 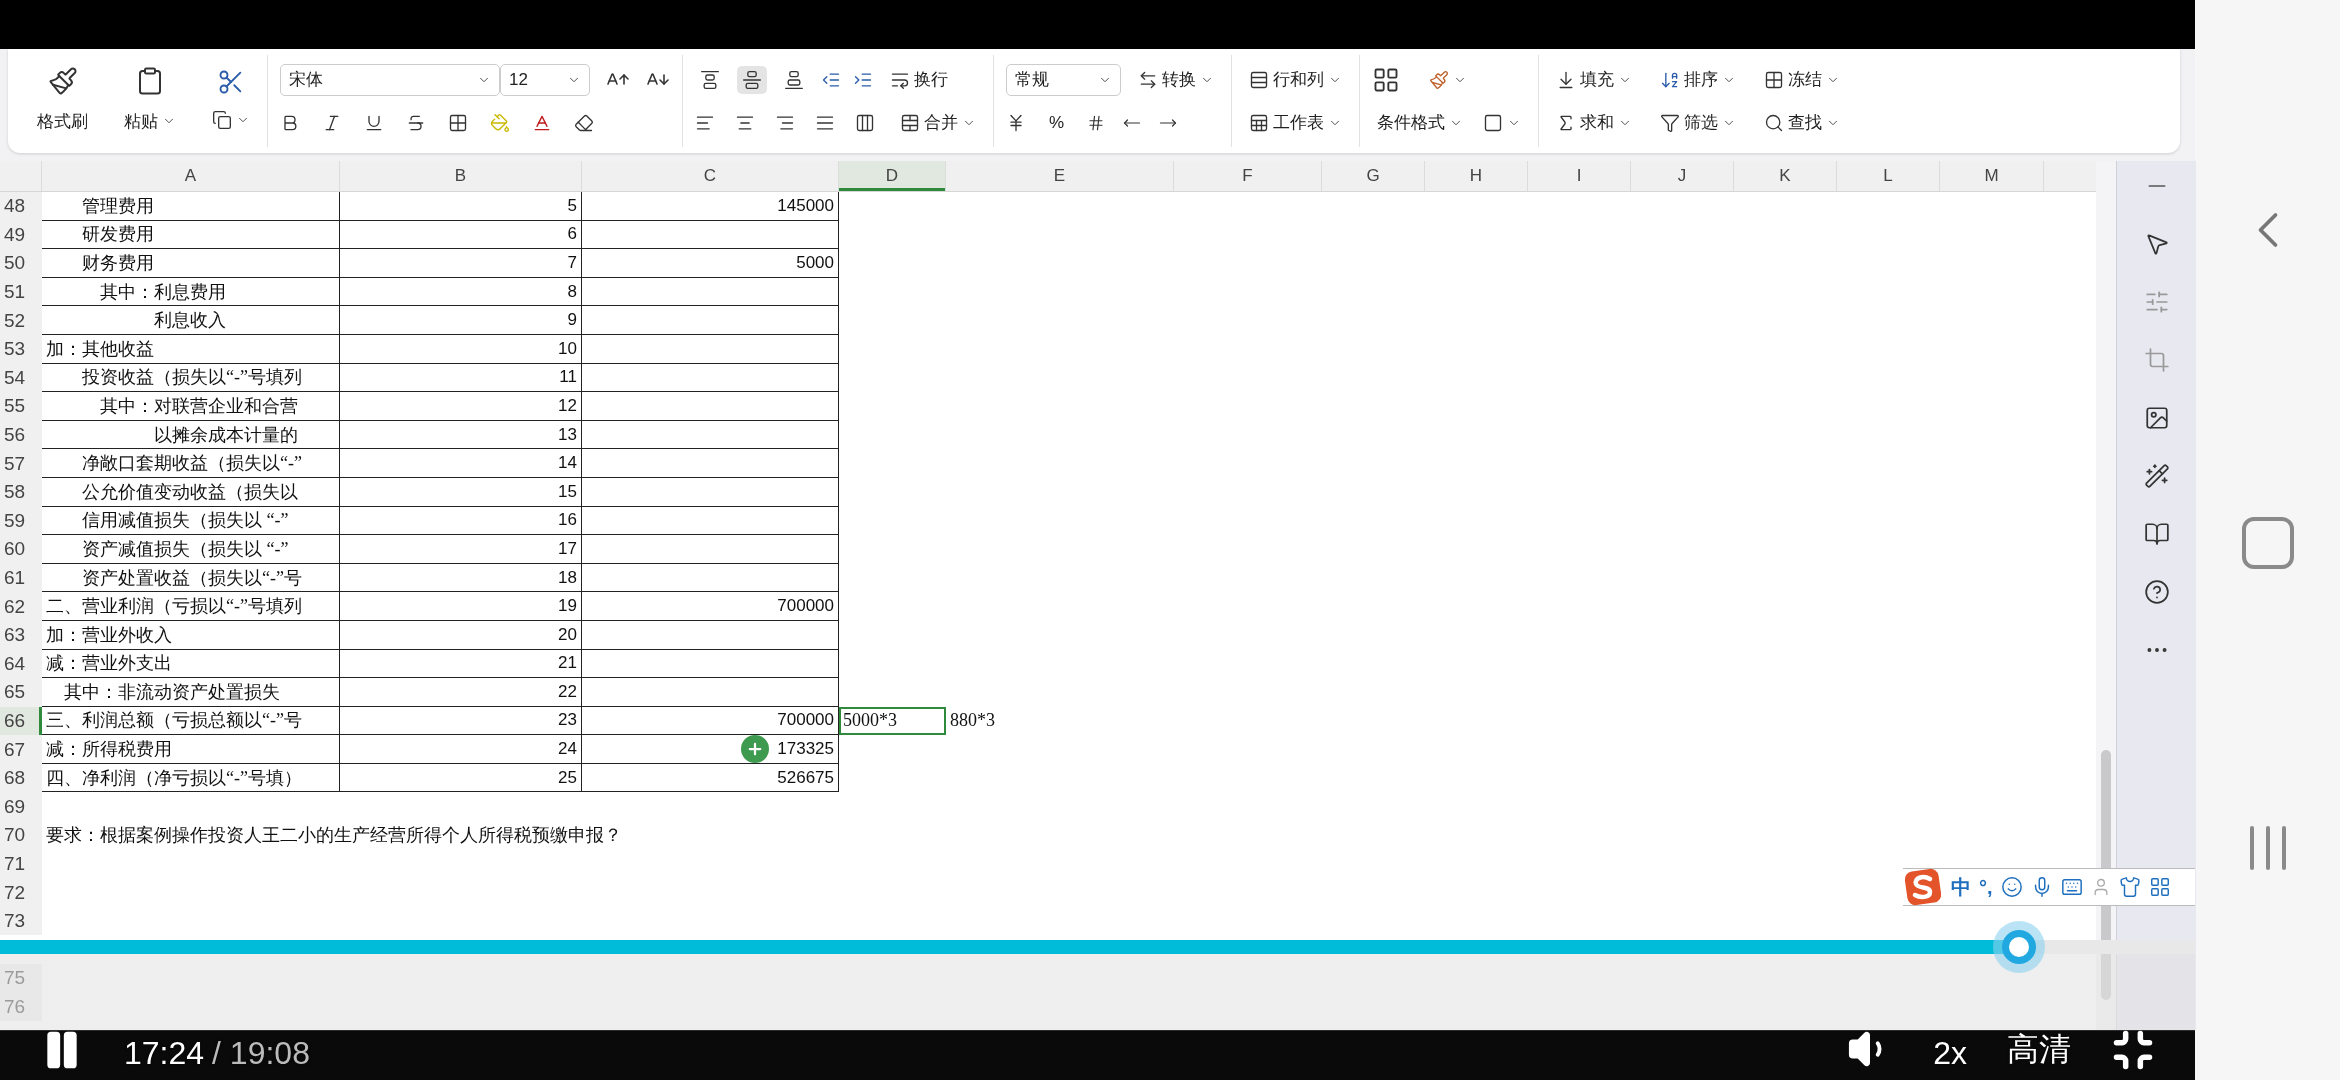 I want to click on thousands-icon, so click(x=1096, y=122).